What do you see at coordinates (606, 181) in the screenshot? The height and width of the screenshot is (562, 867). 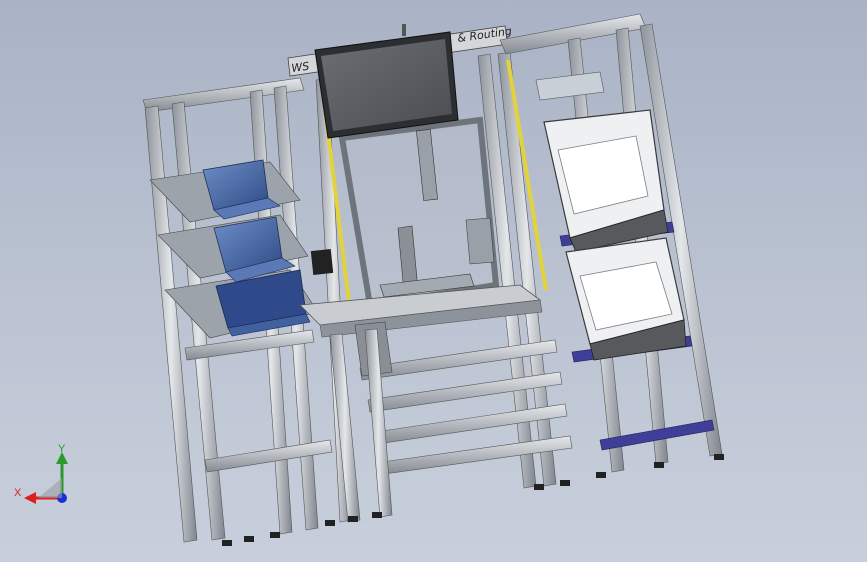 I see `storage-crate-upper` at bounding box center [606, 181].